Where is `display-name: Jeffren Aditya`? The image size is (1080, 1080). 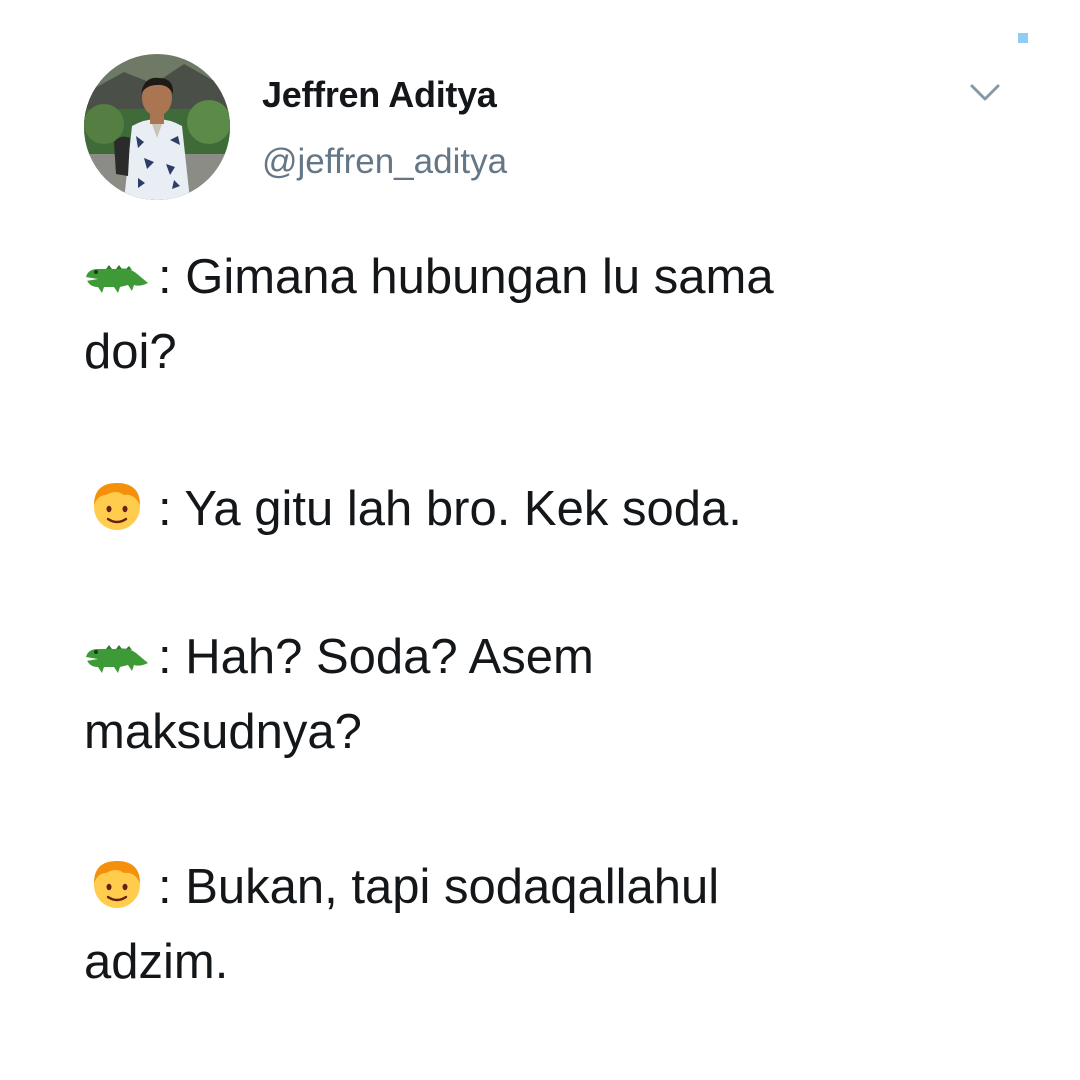
display-name: Jeffren Aditya is located at coordinates (379, 95).